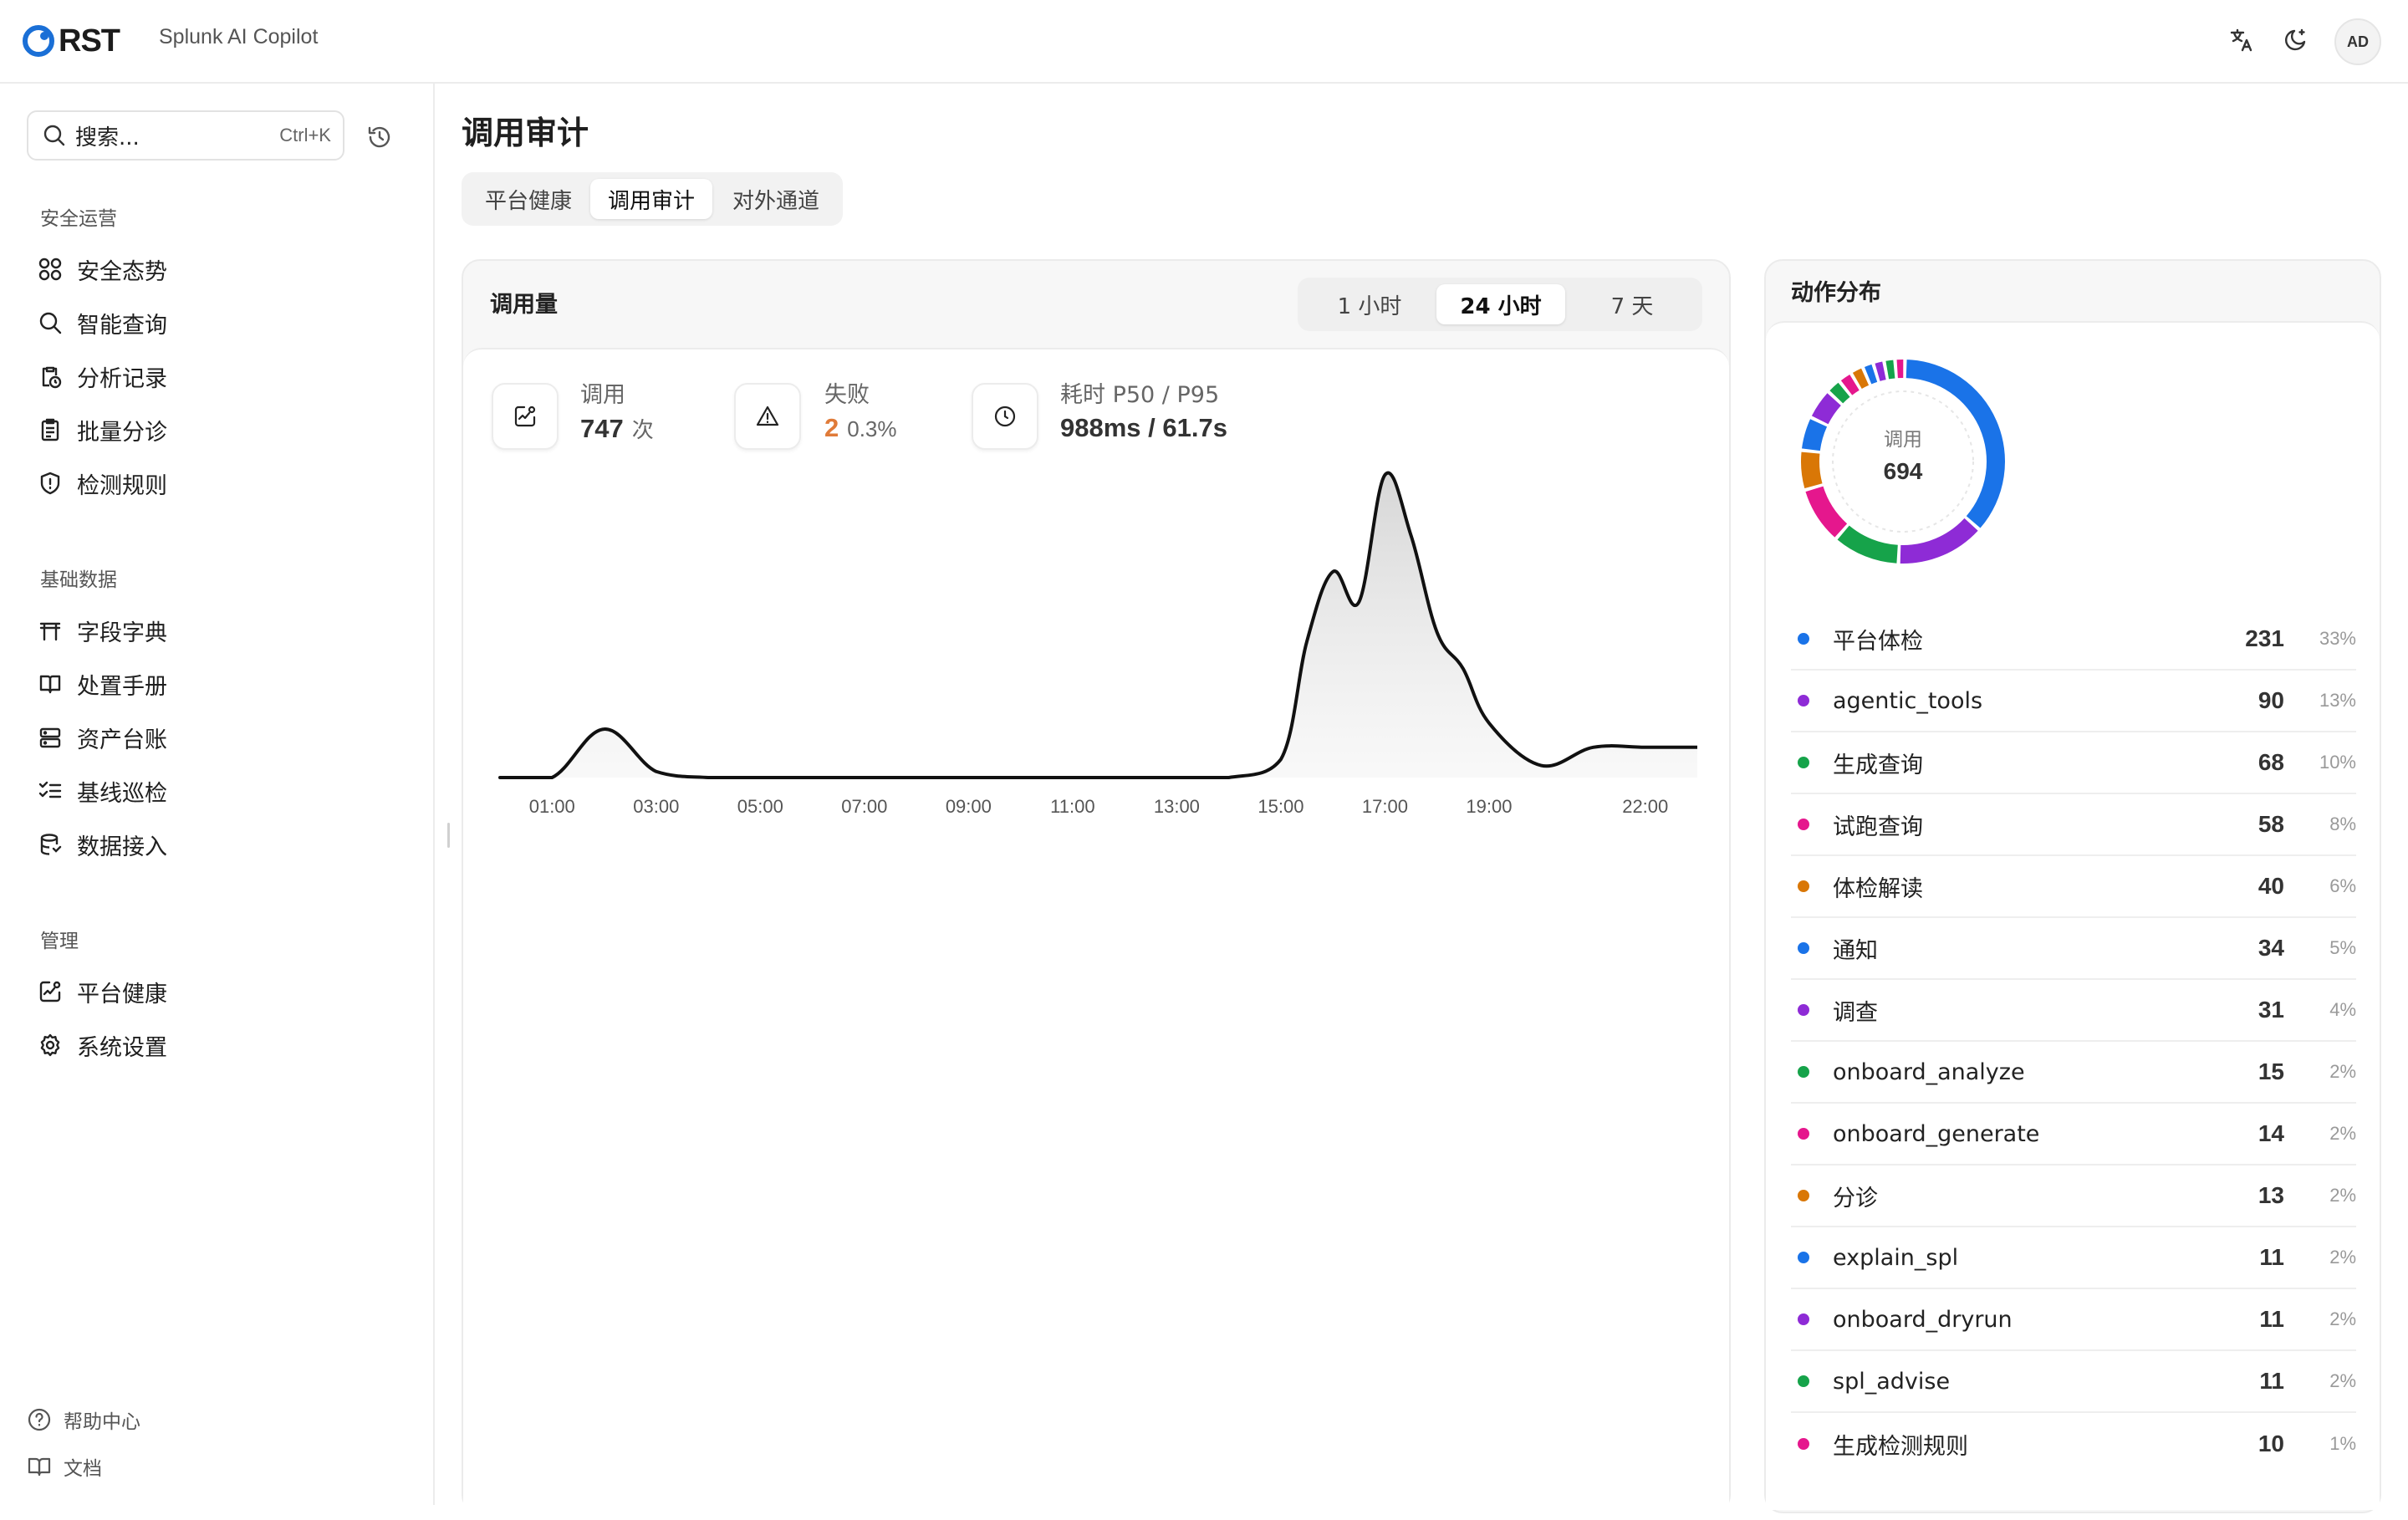 The image size is (2408, 1520). What do you see at coordinates (2342, 885) in the screenshot?
I see `action-percent: 6%` at bounding box center [2342, 885].